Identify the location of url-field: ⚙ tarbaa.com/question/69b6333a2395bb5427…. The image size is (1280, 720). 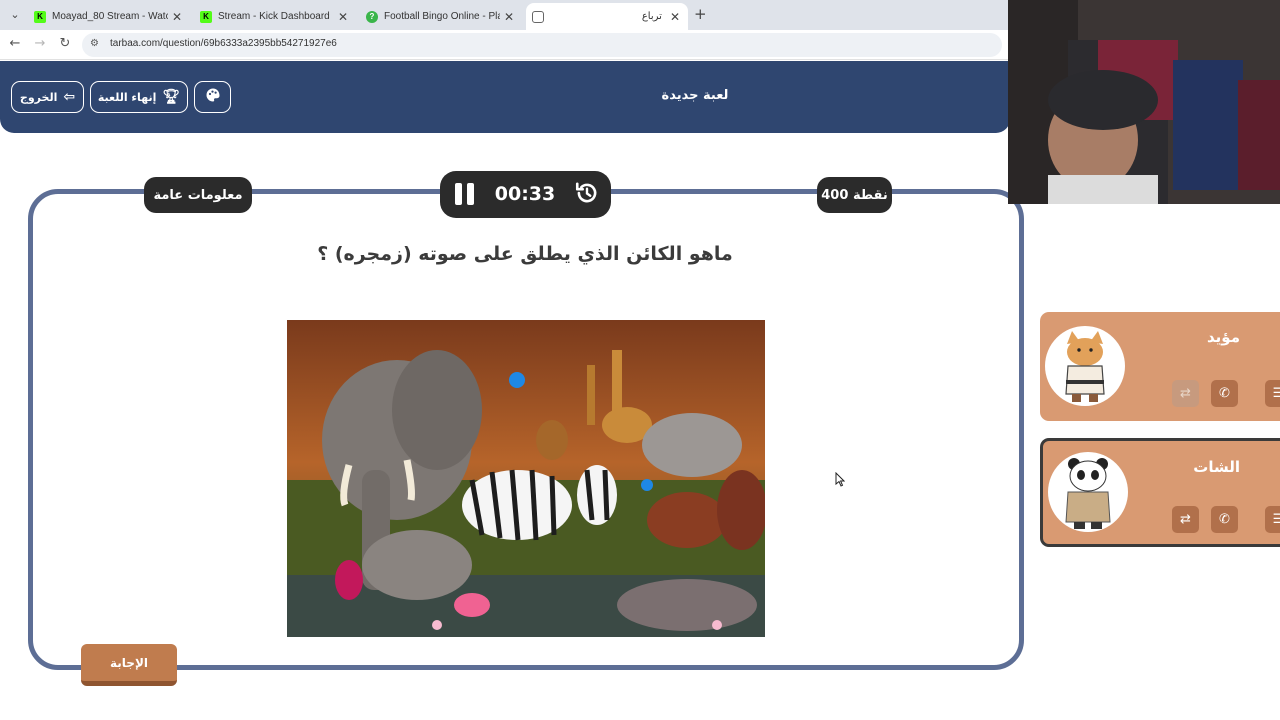
(542, 45).